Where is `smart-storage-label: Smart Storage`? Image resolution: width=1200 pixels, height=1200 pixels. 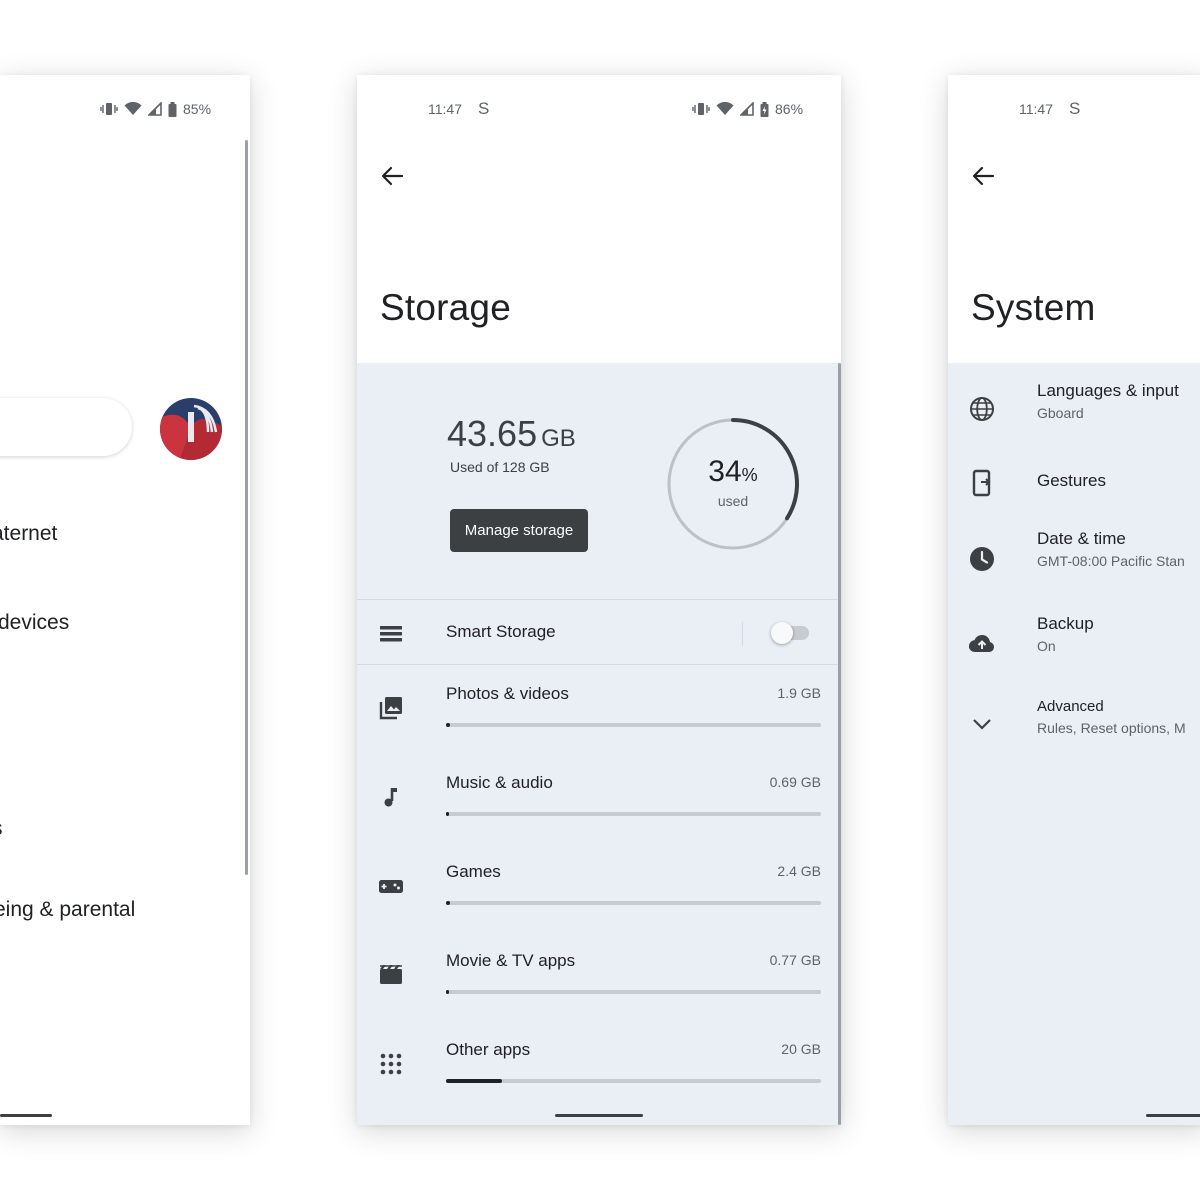 smart-storage-label: Smart Storage is located at coordinates (501, 631).